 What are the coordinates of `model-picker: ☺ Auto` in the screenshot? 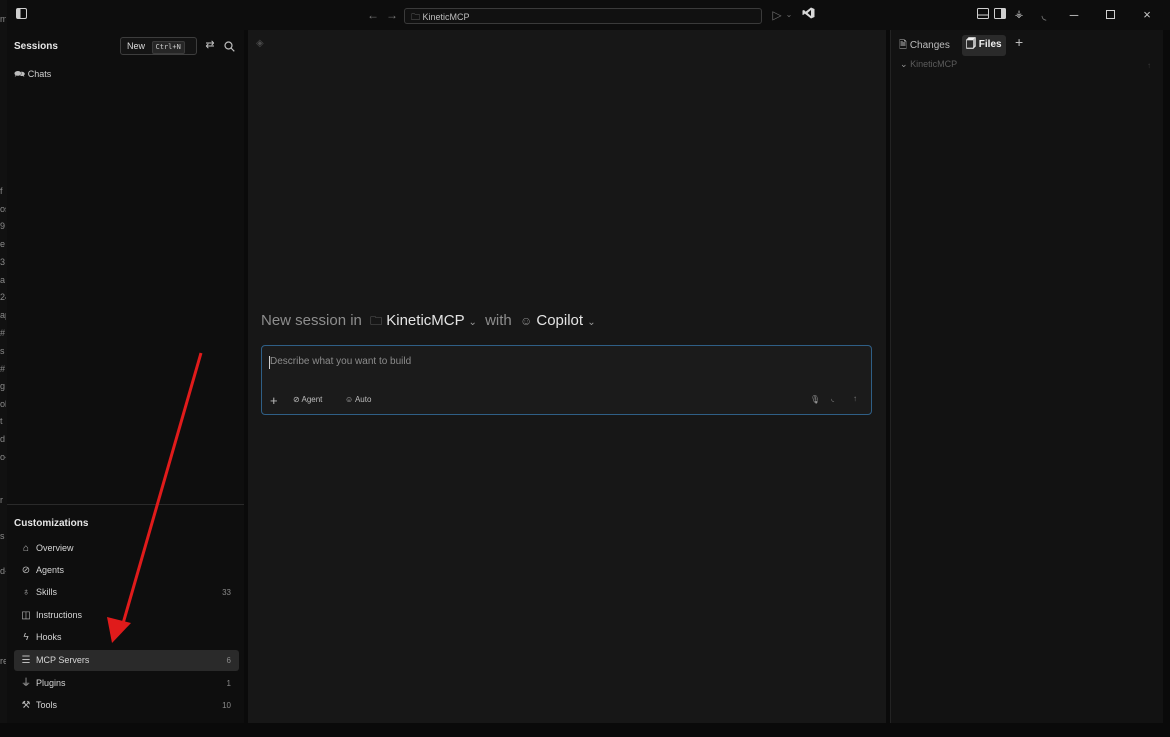 It's located at (358, 399).